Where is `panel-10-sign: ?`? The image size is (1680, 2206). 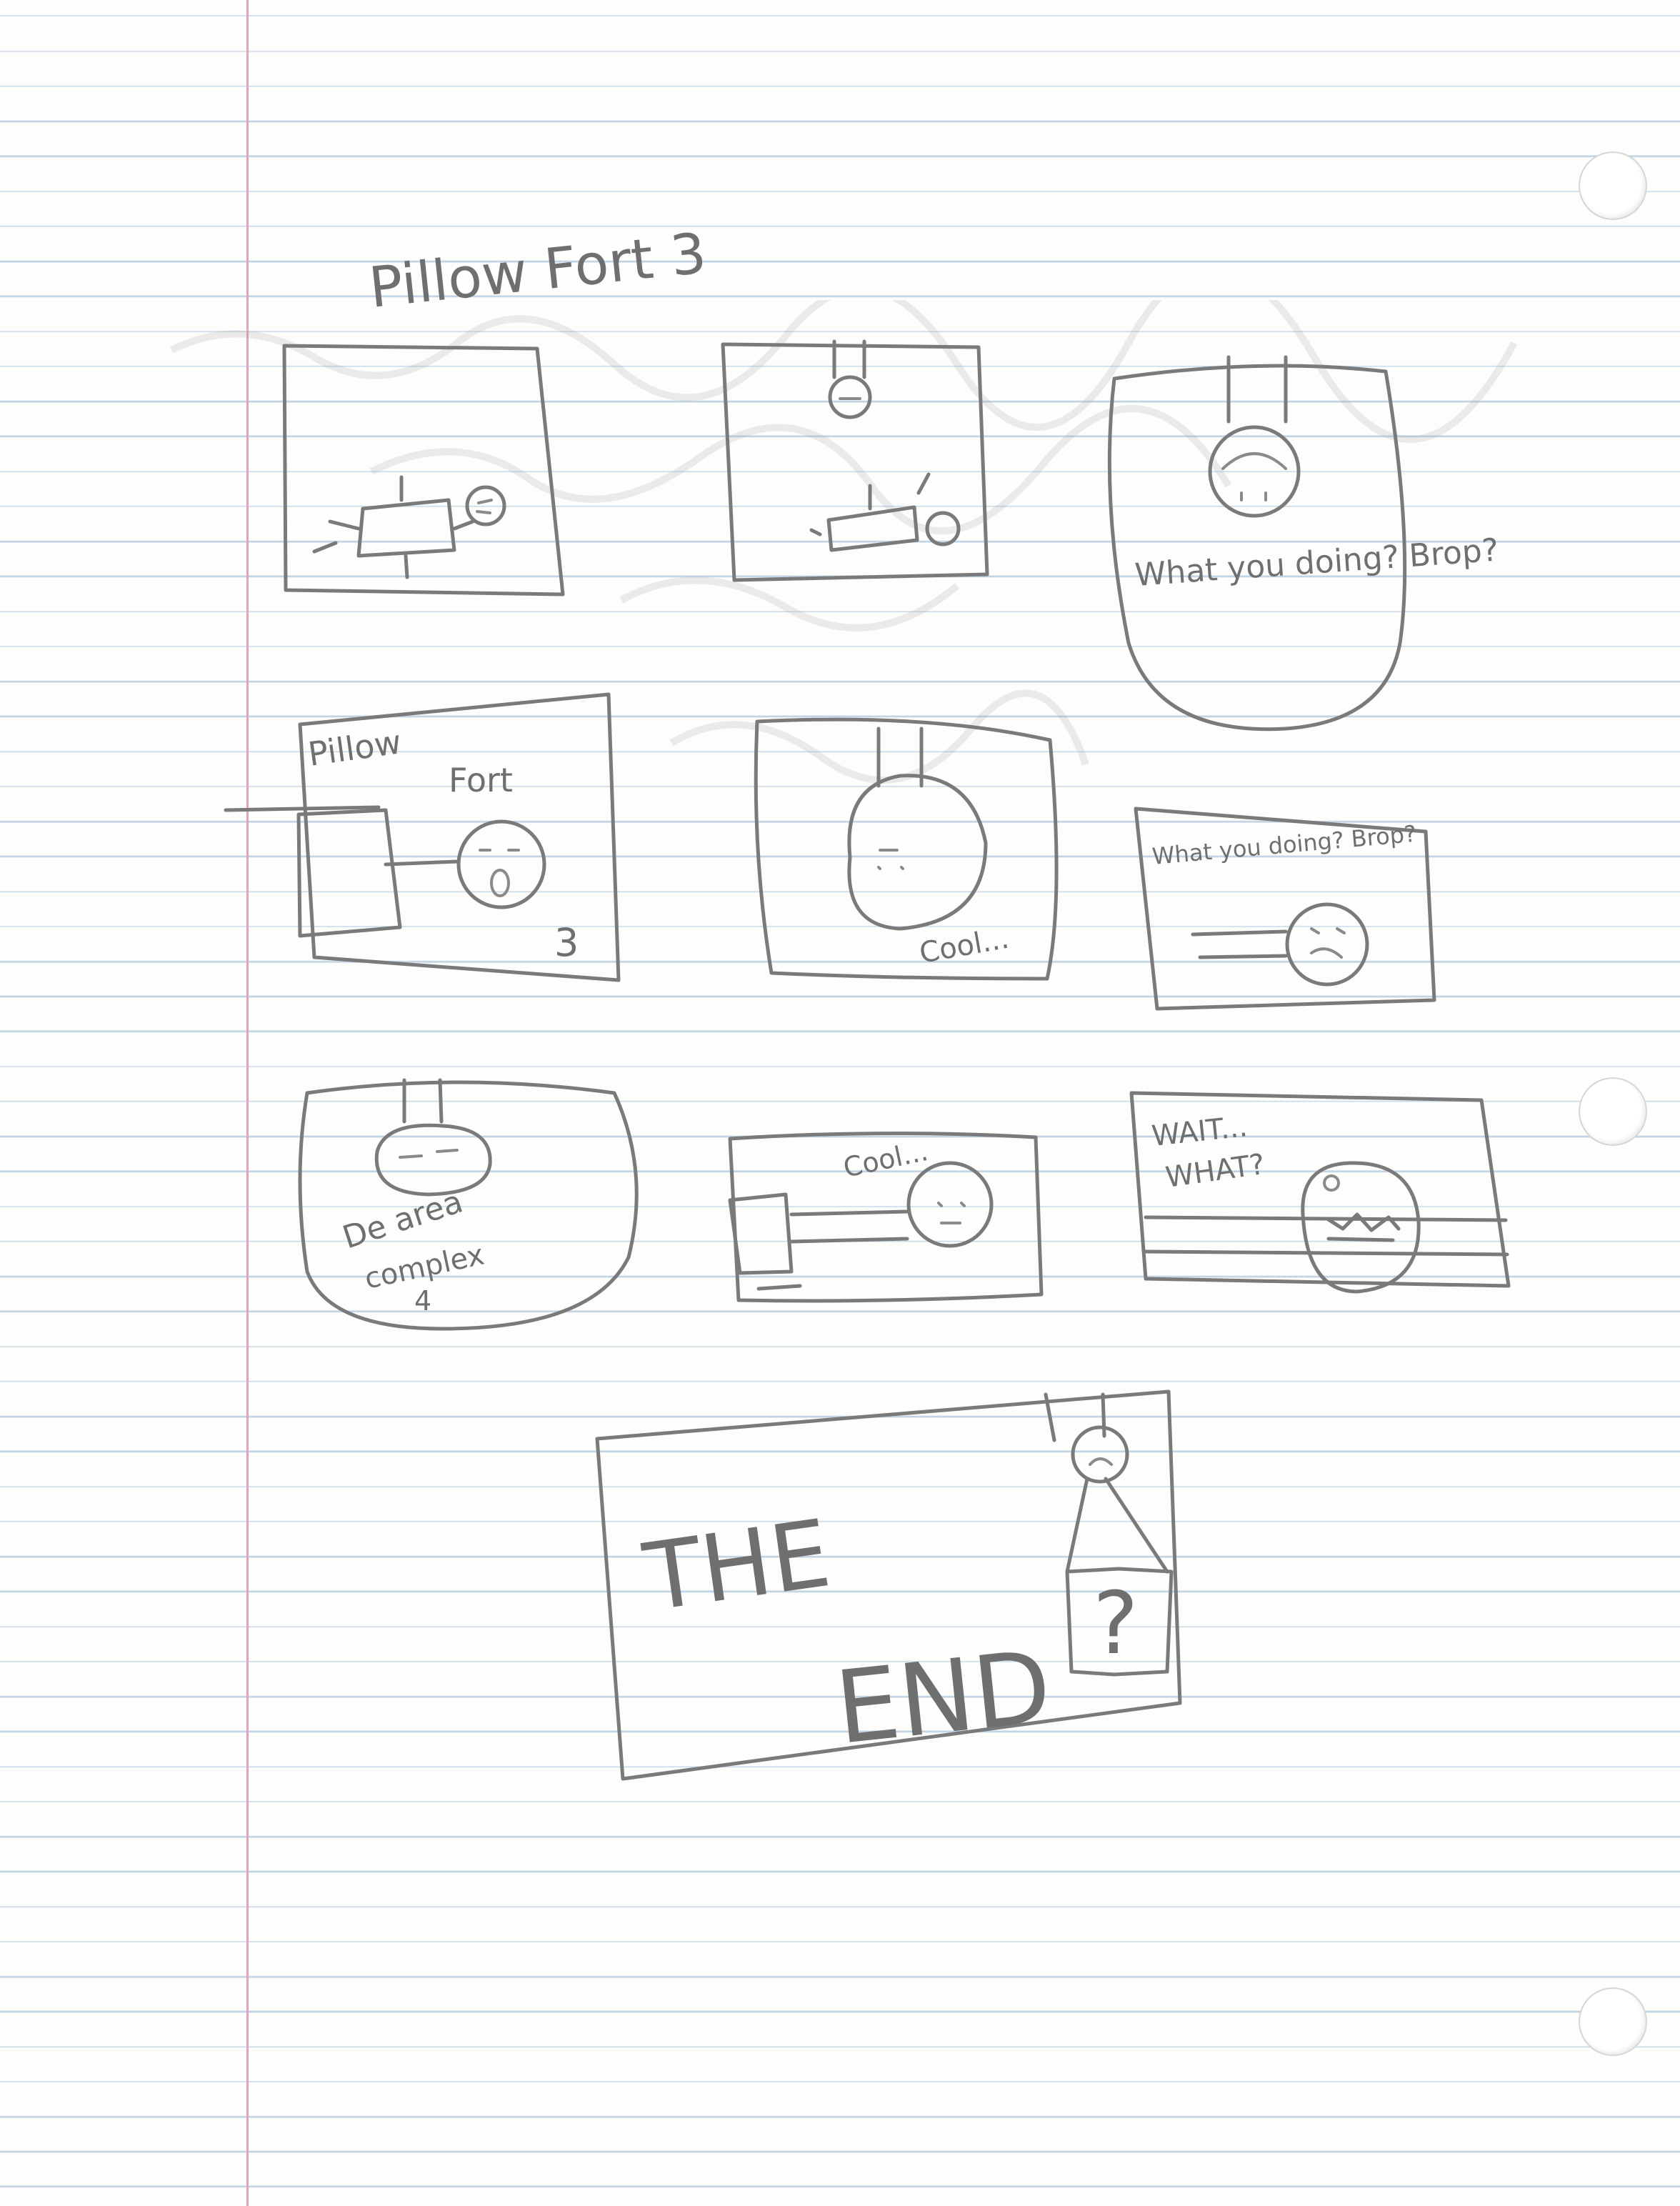
panel-10-sign: ? is located at coordinates (1116, 1624).